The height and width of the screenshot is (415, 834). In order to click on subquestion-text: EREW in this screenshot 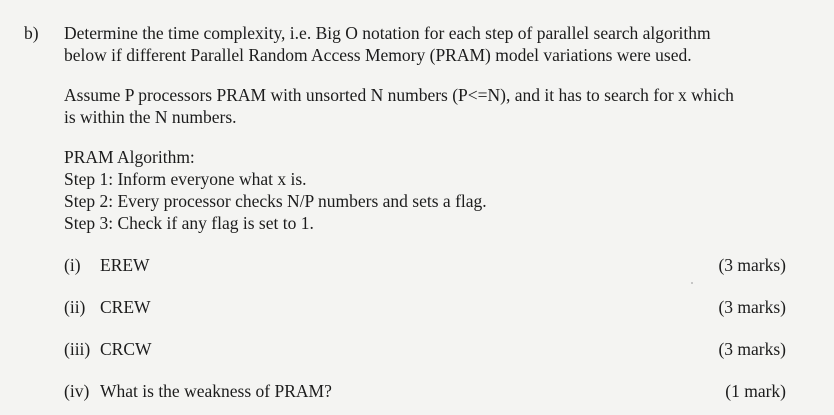, I will do `click(125, 265)`.